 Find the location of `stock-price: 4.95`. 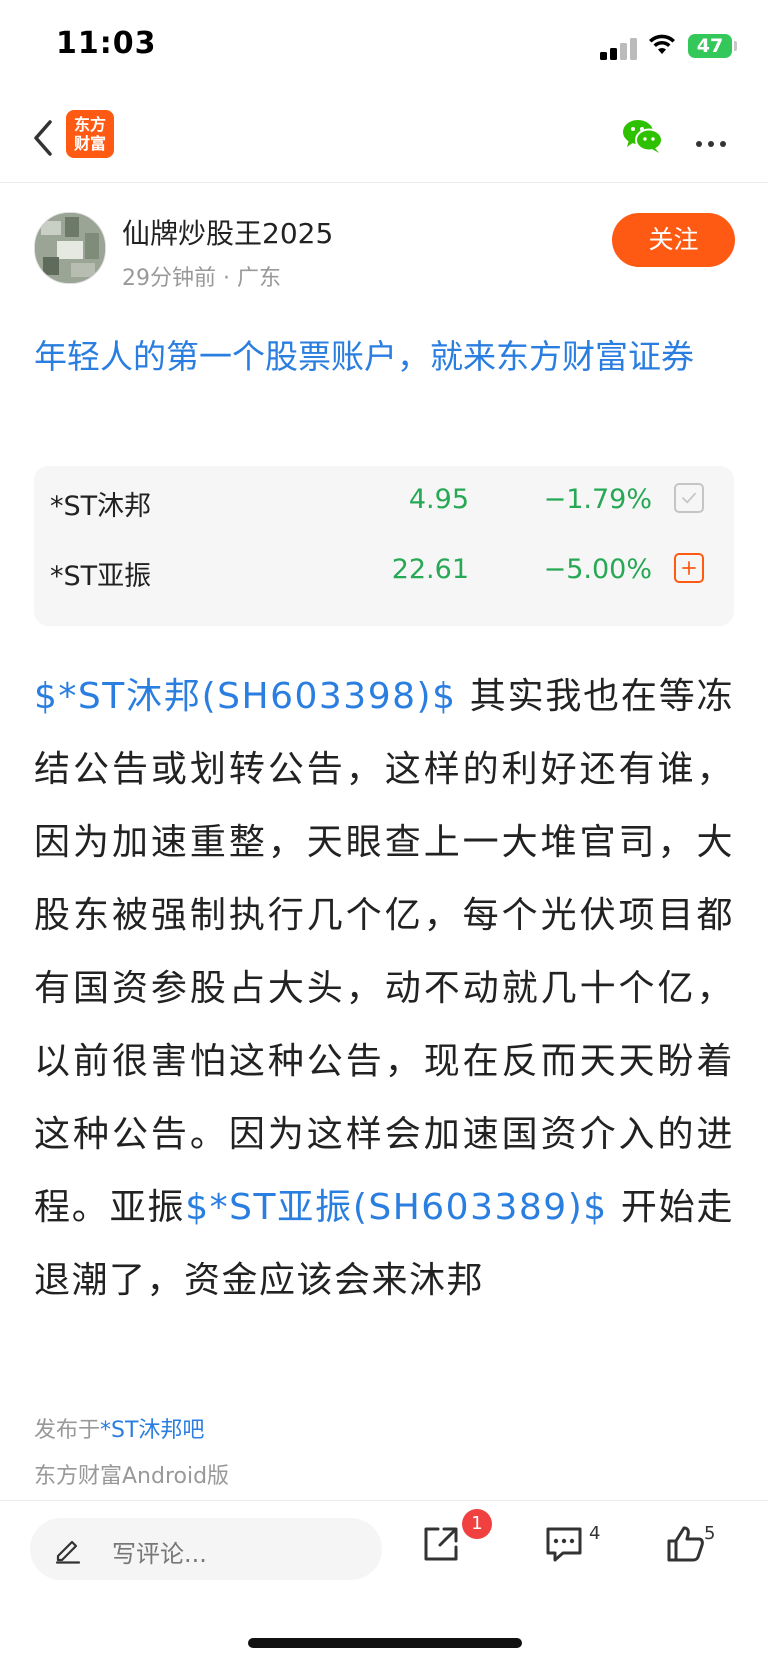

stock-price: 4.95 is located at coordinates (438, 499).